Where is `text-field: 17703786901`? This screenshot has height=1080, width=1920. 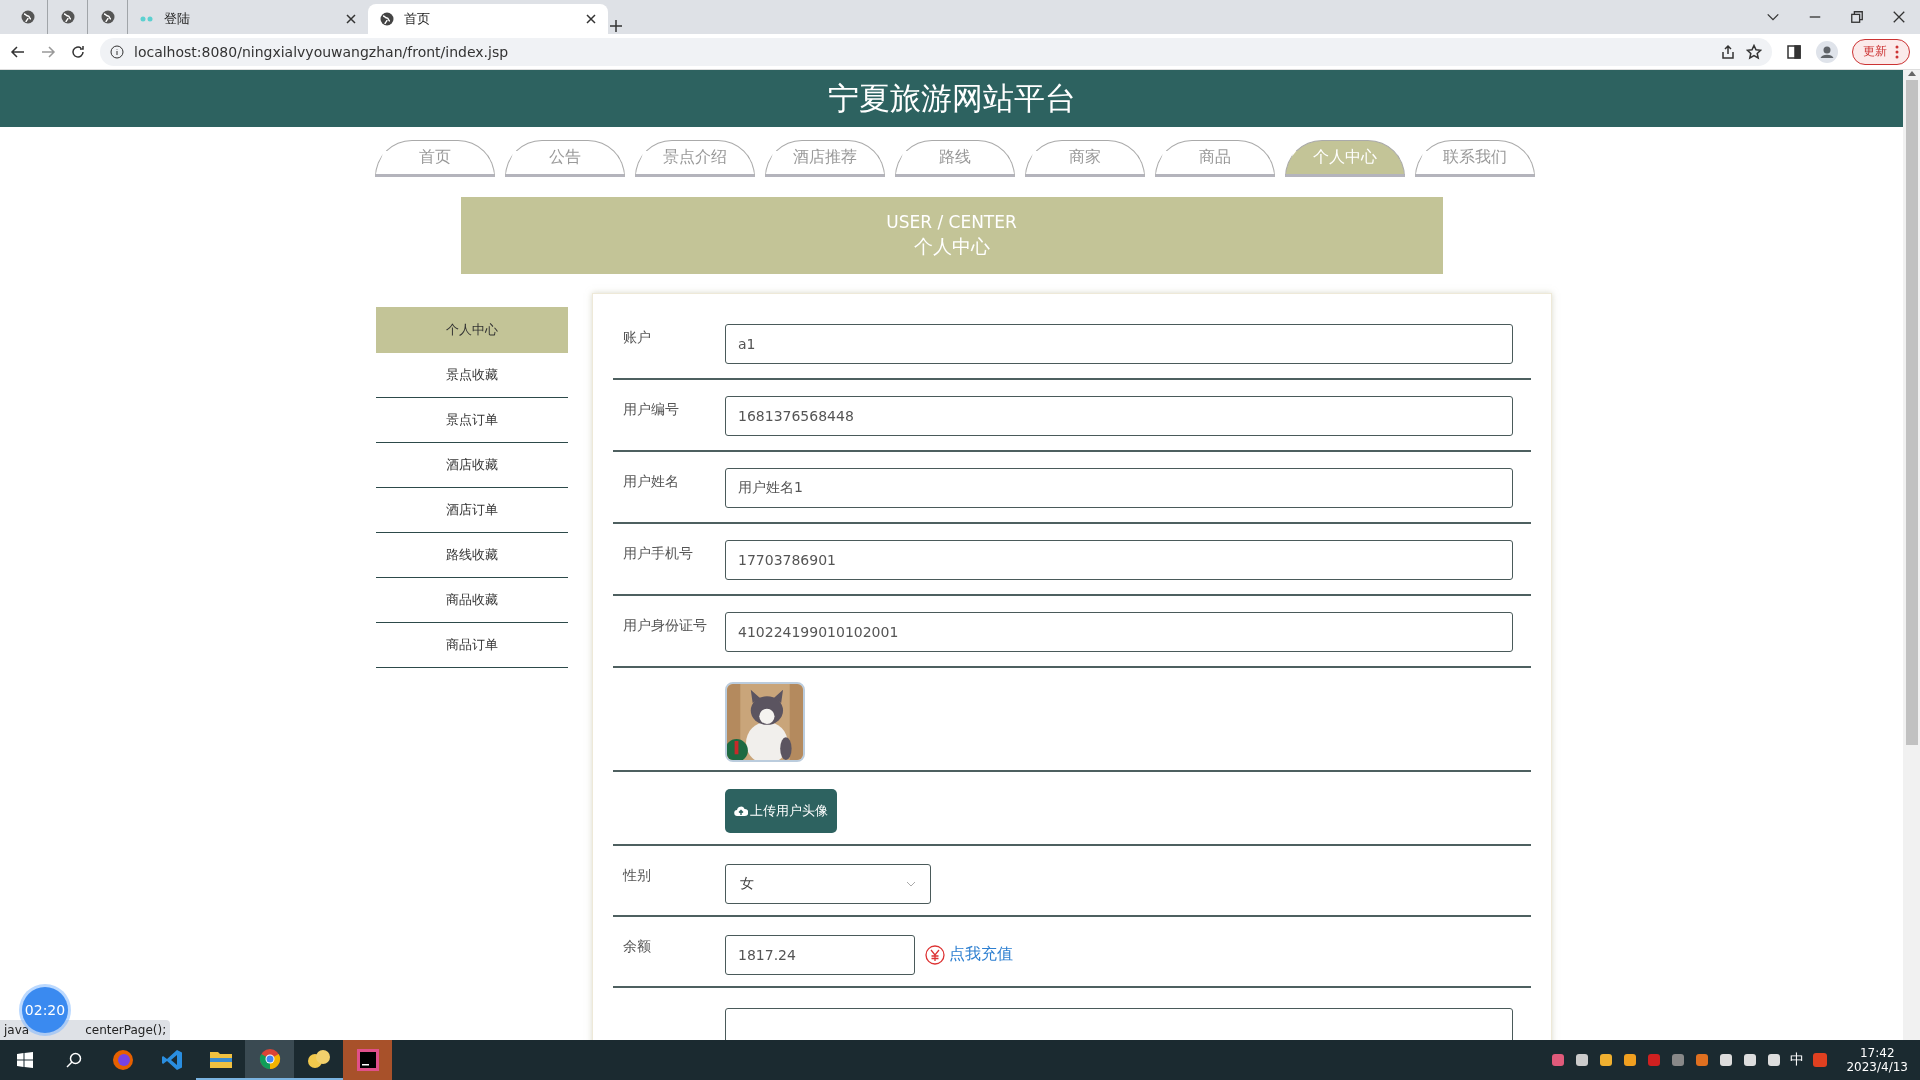
text-field: 17703786901 is located at coordinates (1119, 560).